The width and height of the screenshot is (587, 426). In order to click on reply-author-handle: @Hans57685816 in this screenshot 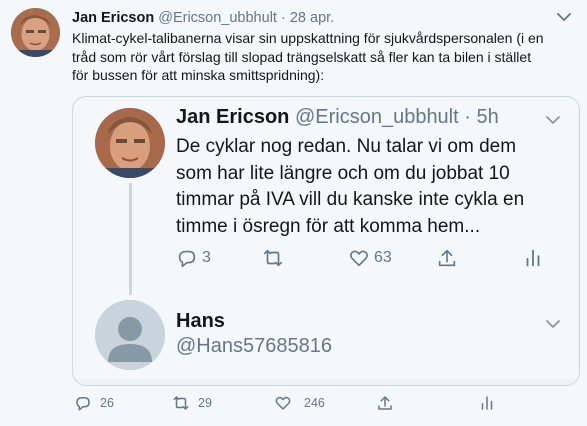, I will do `click(254, 346)`.